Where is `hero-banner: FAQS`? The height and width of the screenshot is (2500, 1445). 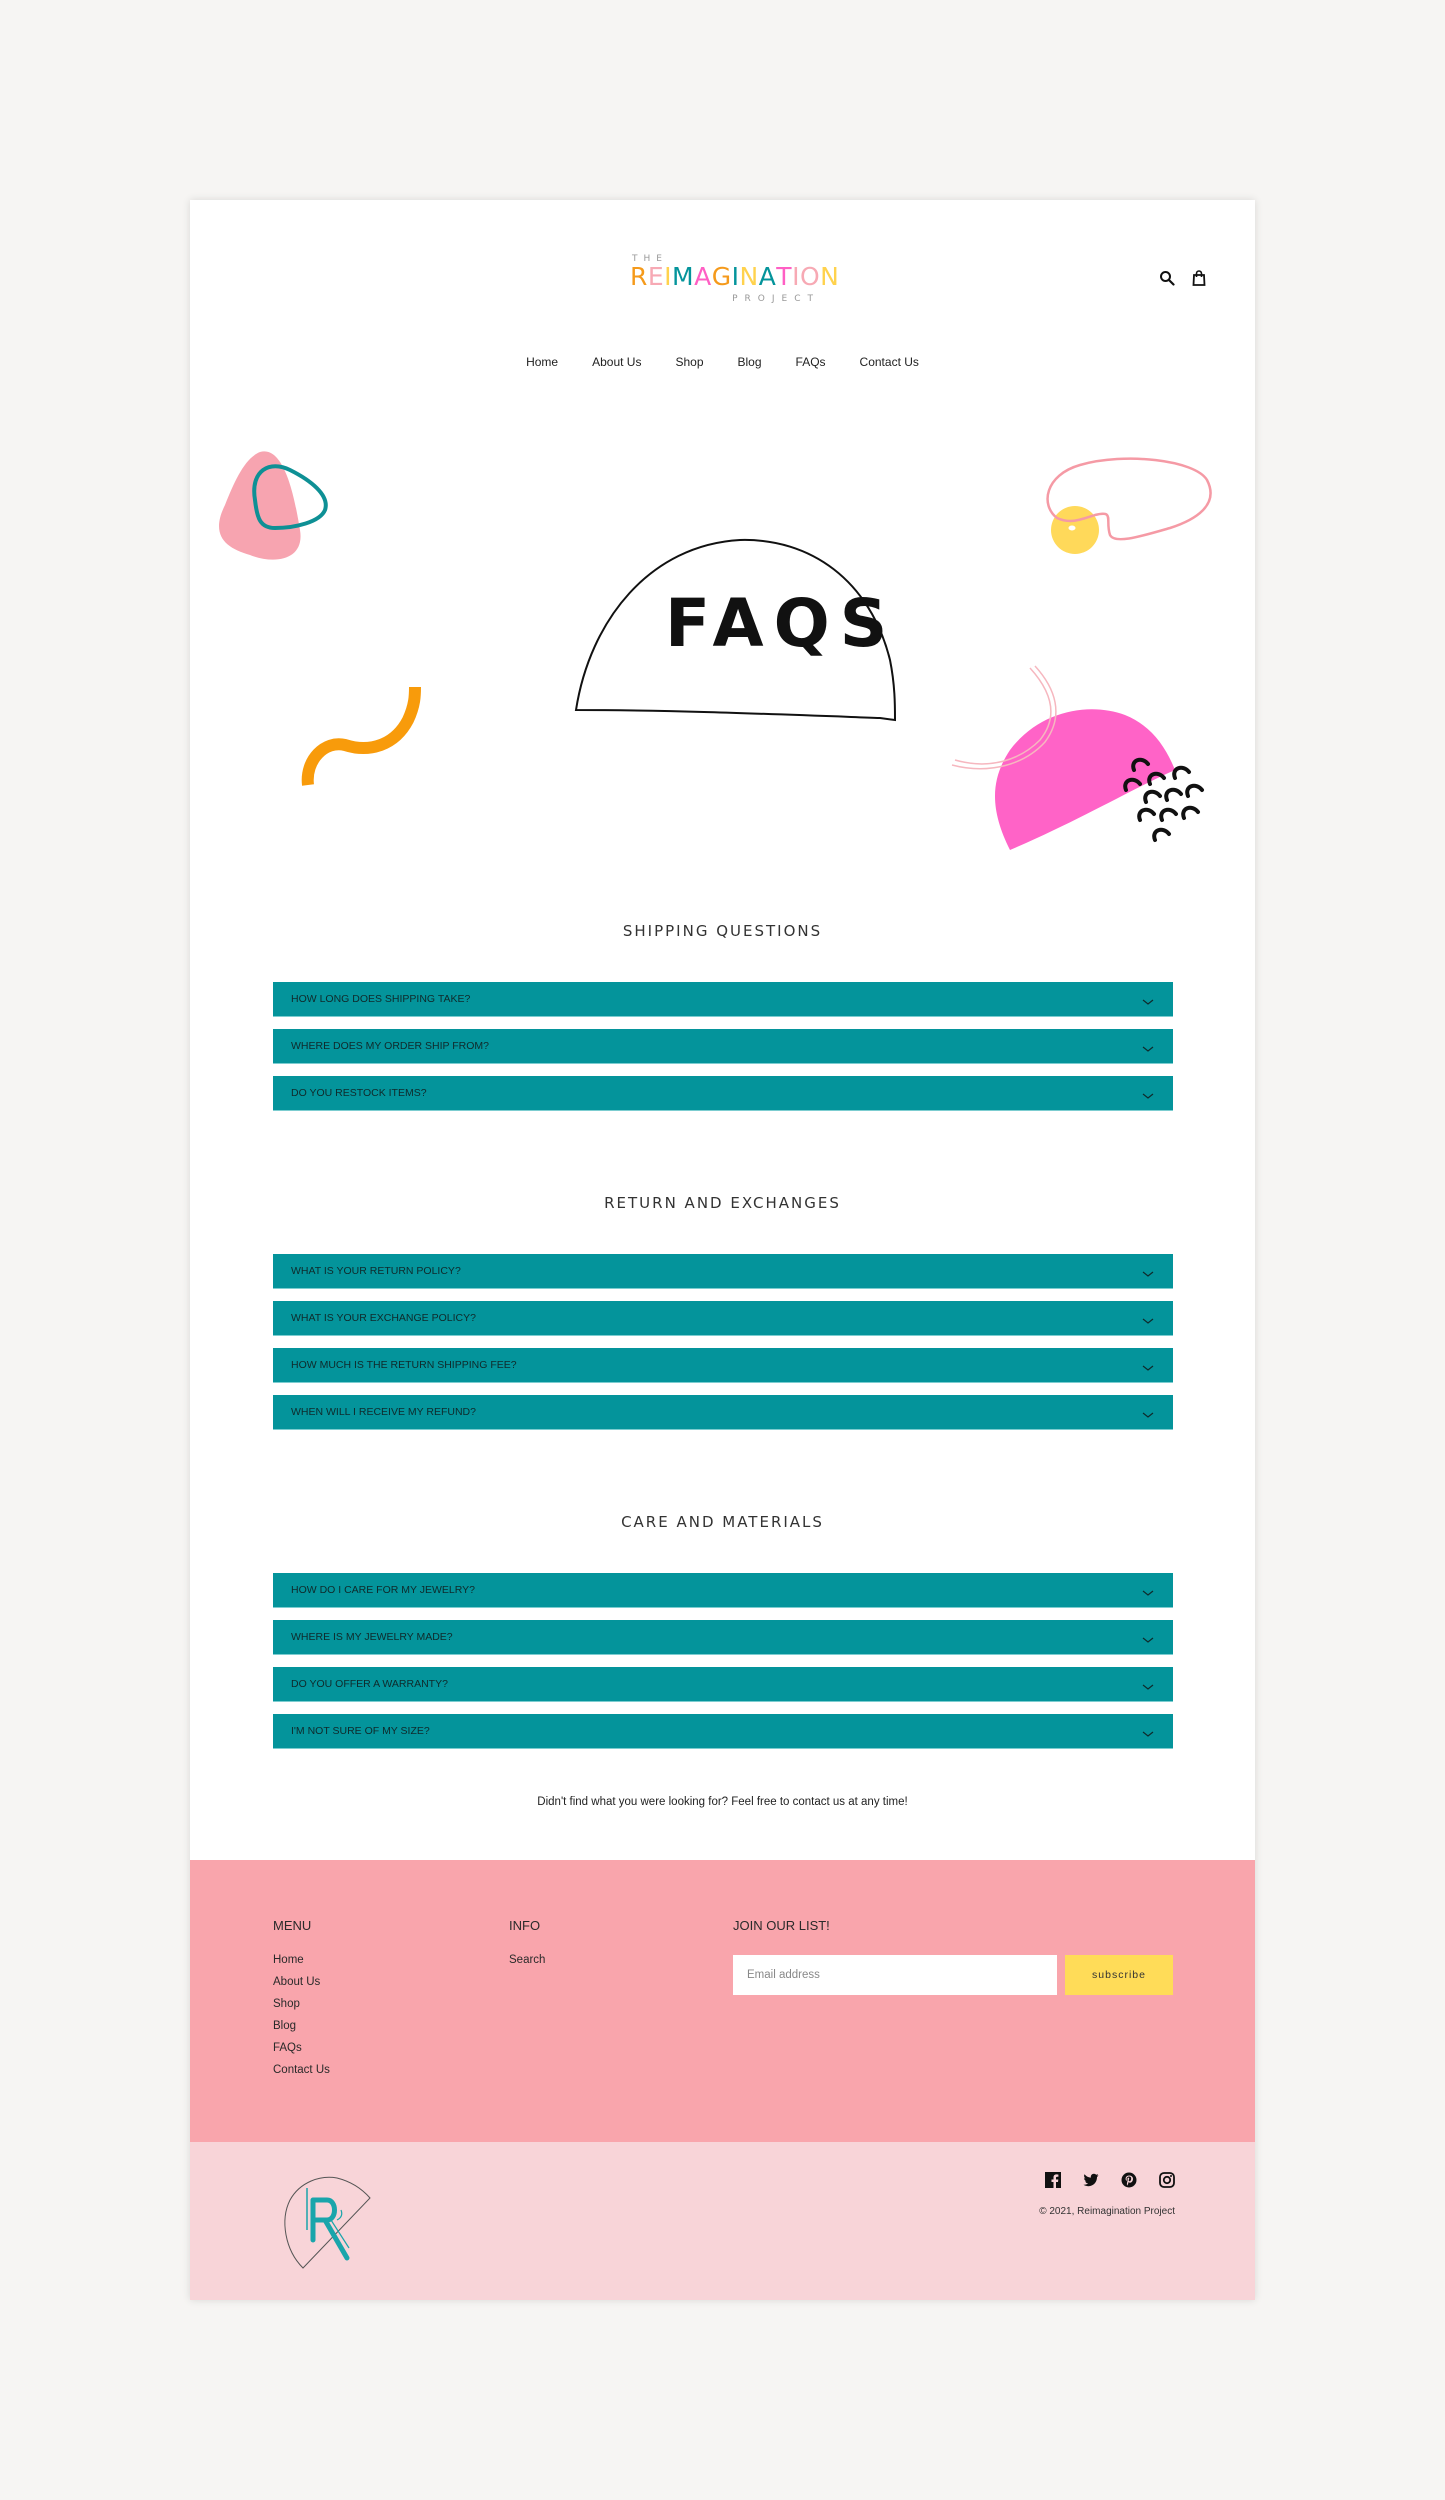
hero-banner: FAQS is located at coordinates (722, 650).